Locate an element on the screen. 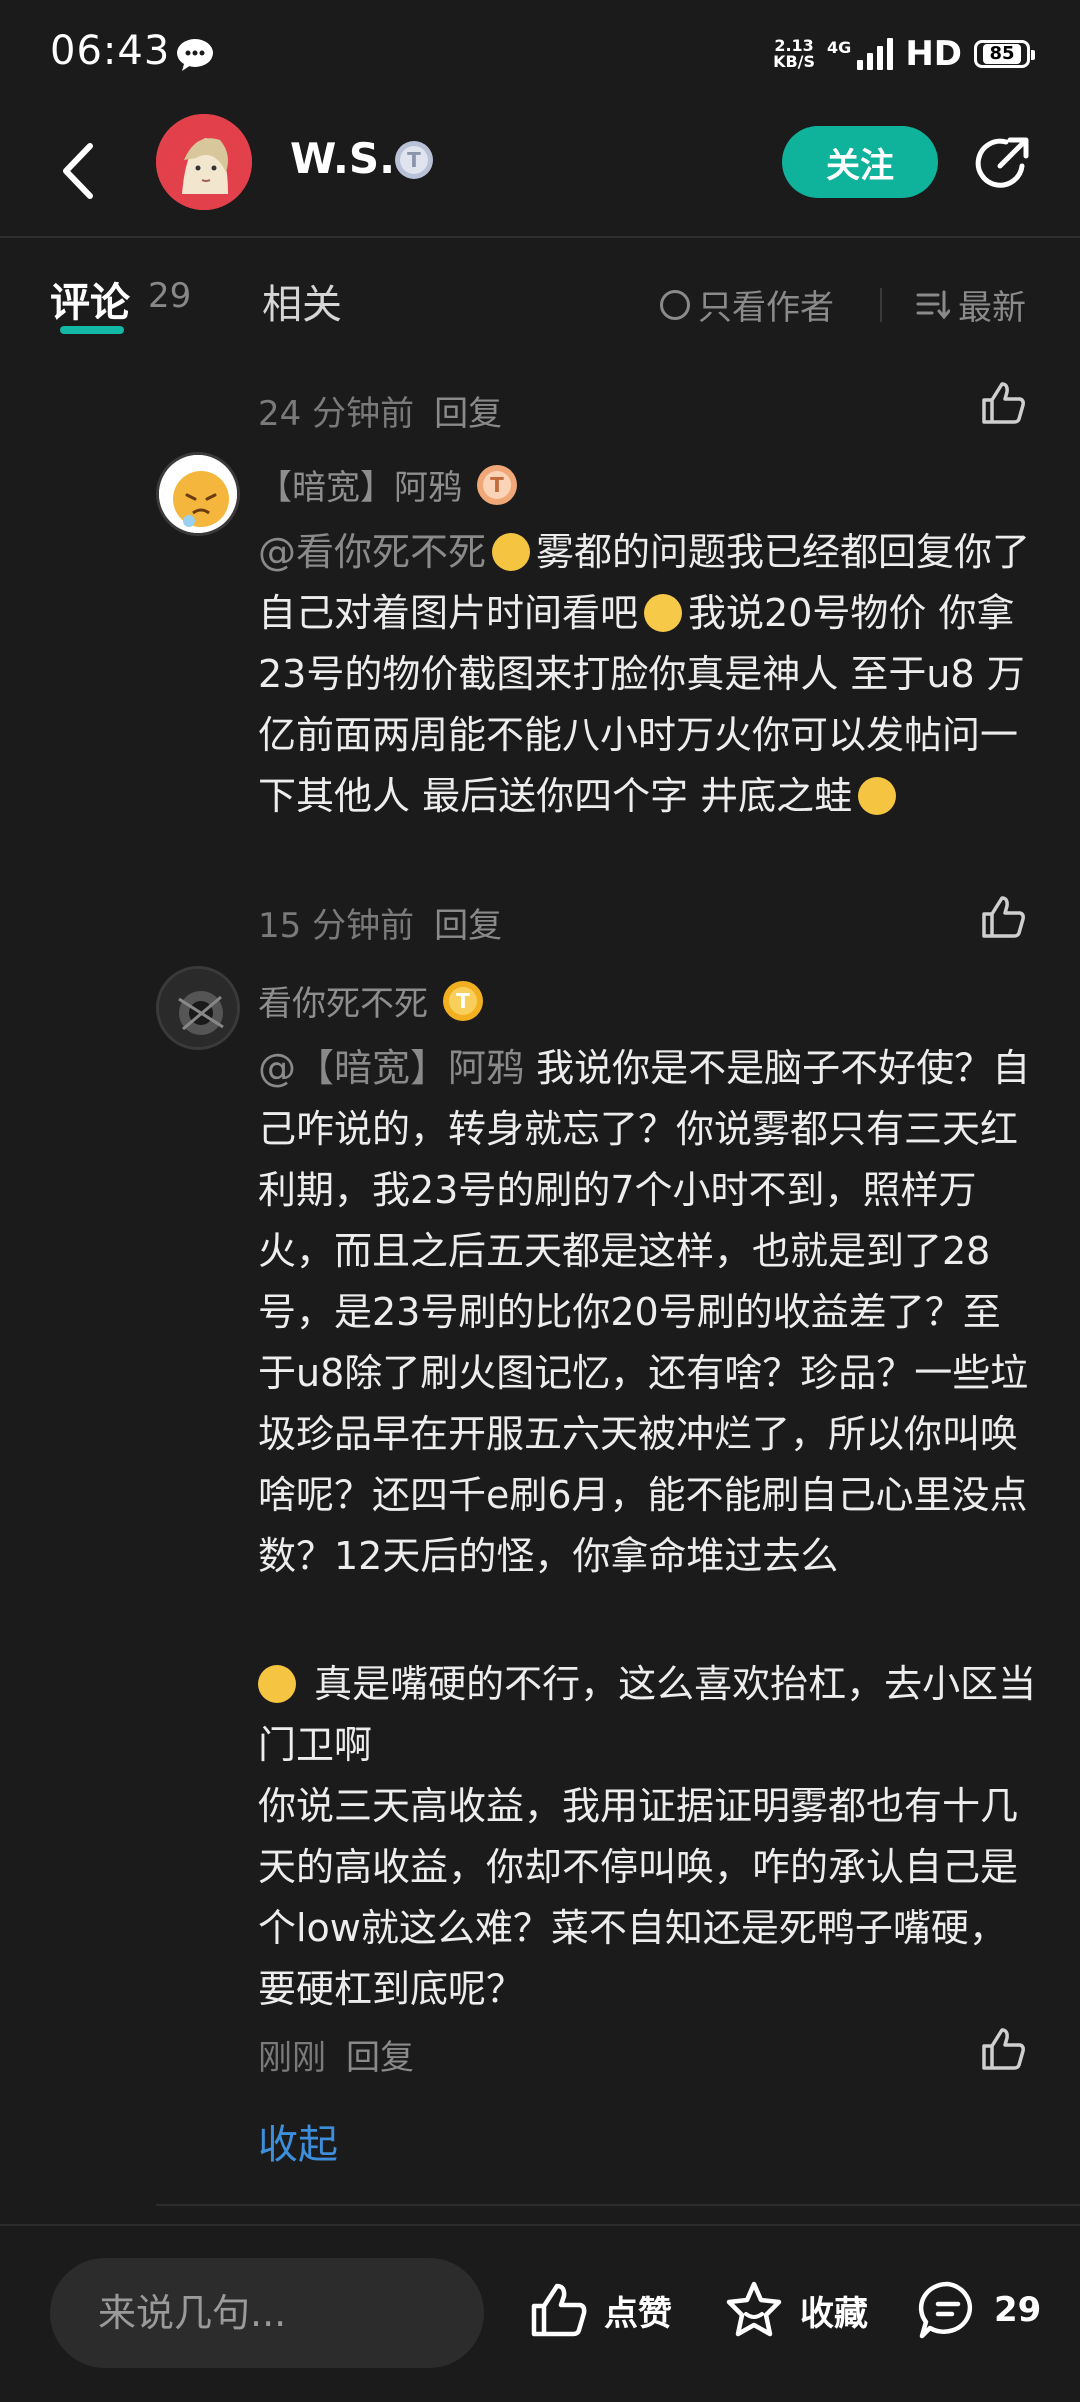  tab-related: 相关 is located at coordinates (302, 301).